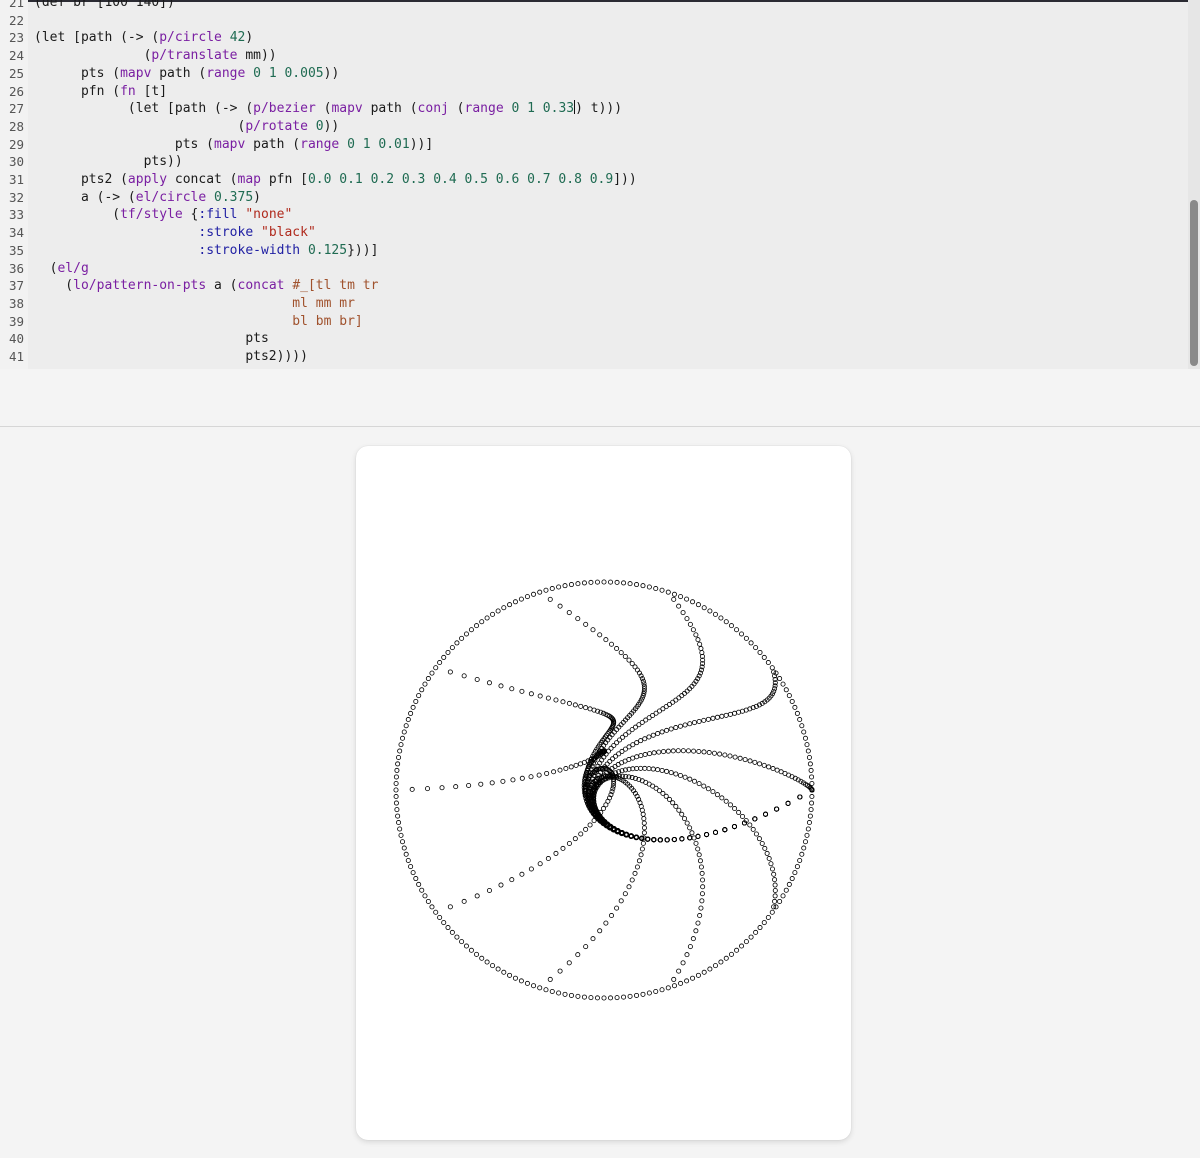  Describe the element at coordinates (108, 162) in the screenshot. I see `code-token: pts))` at that location.